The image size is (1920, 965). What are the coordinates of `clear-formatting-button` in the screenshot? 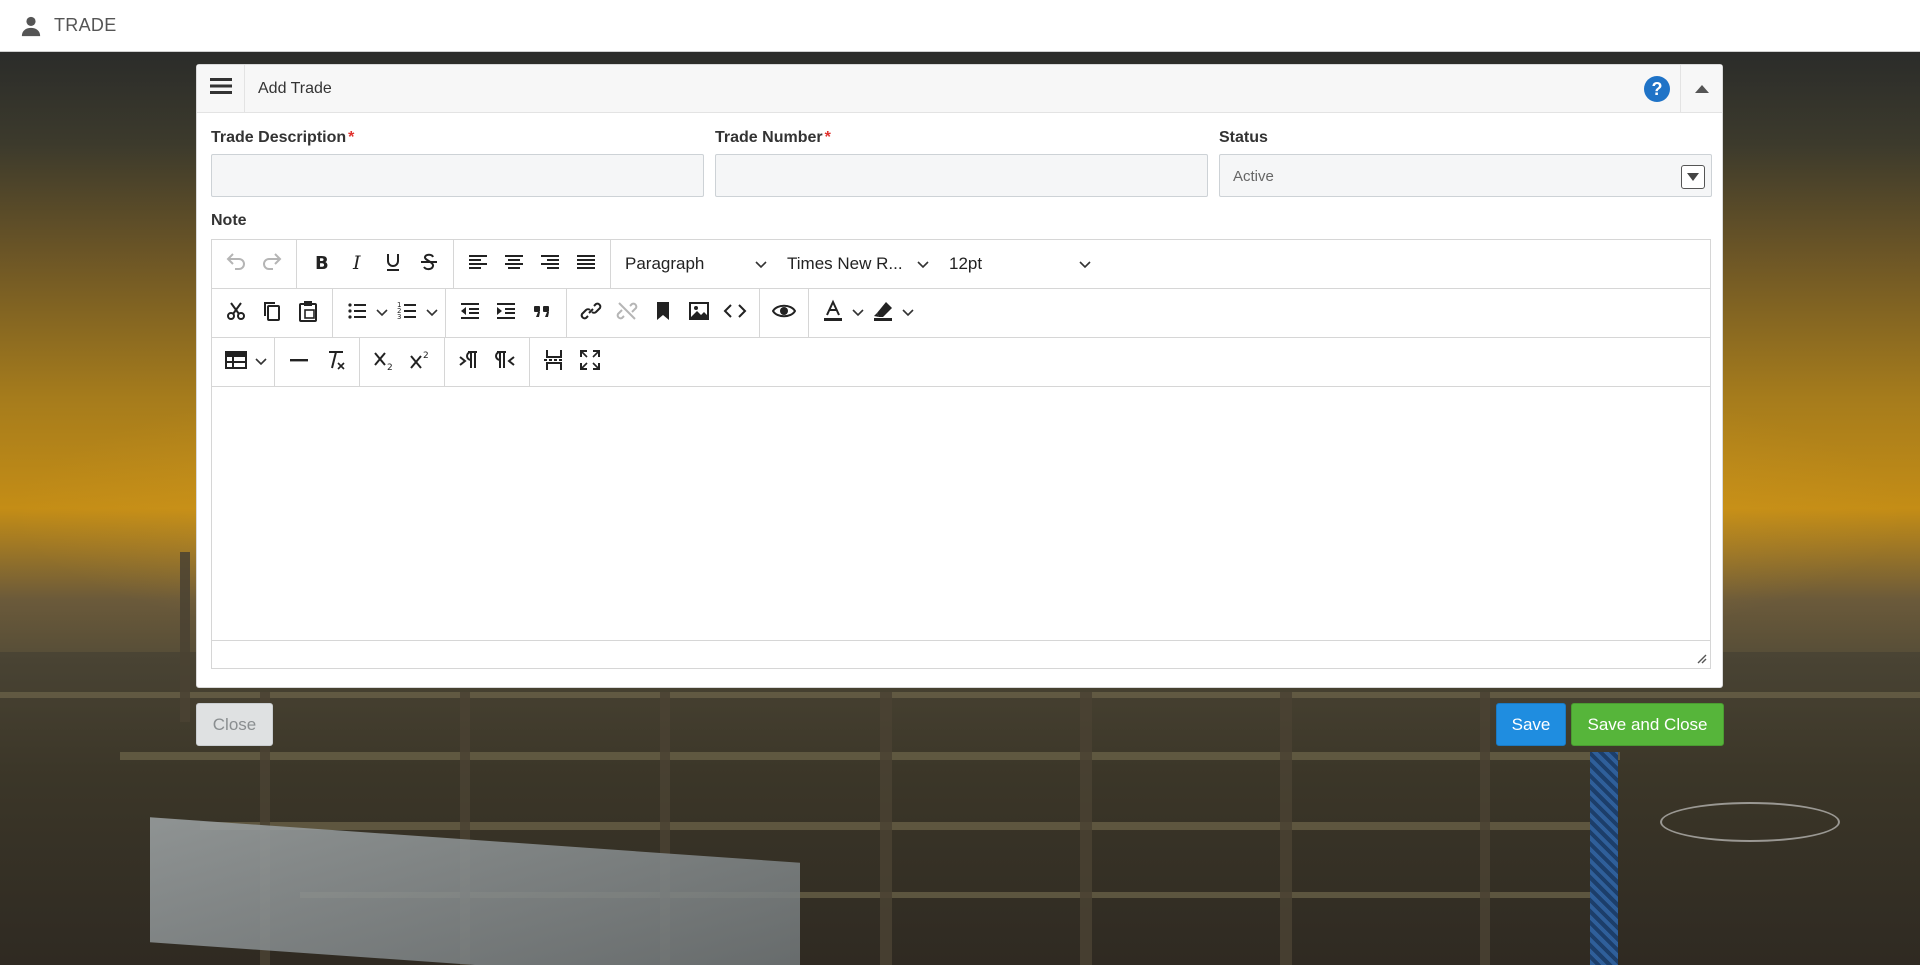 It's located at (335, 362).